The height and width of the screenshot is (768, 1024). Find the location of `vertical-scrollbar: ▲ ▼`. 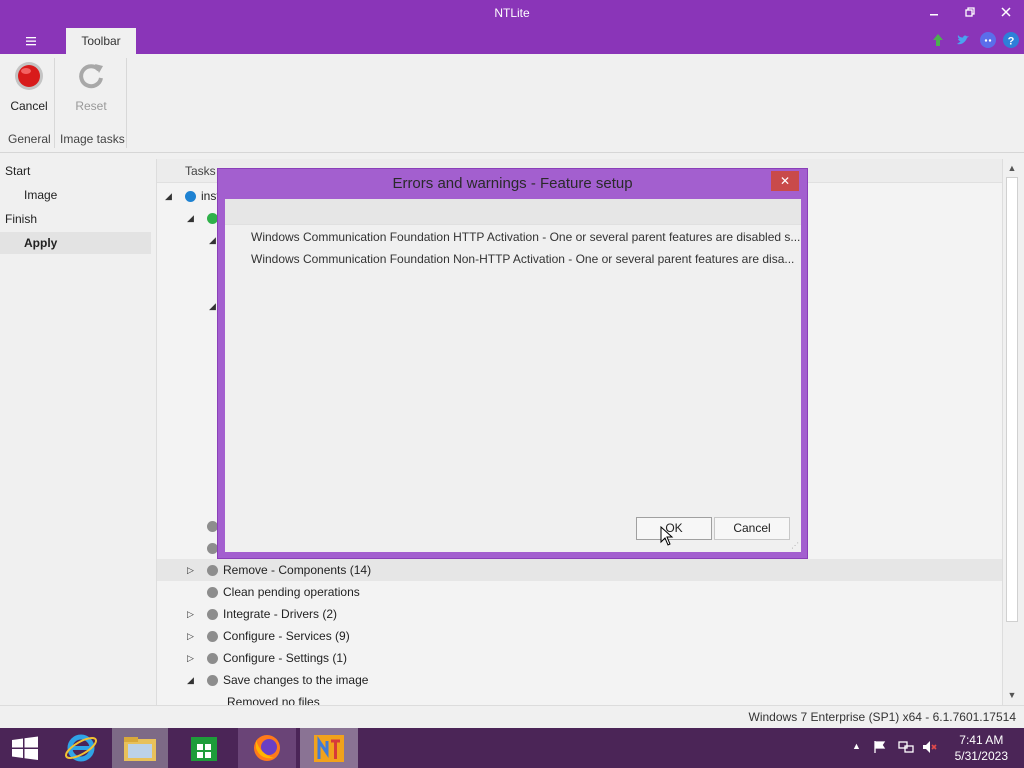

vertical-scrollbar: ▲ ▼ is located at coordinates (1011, 432).